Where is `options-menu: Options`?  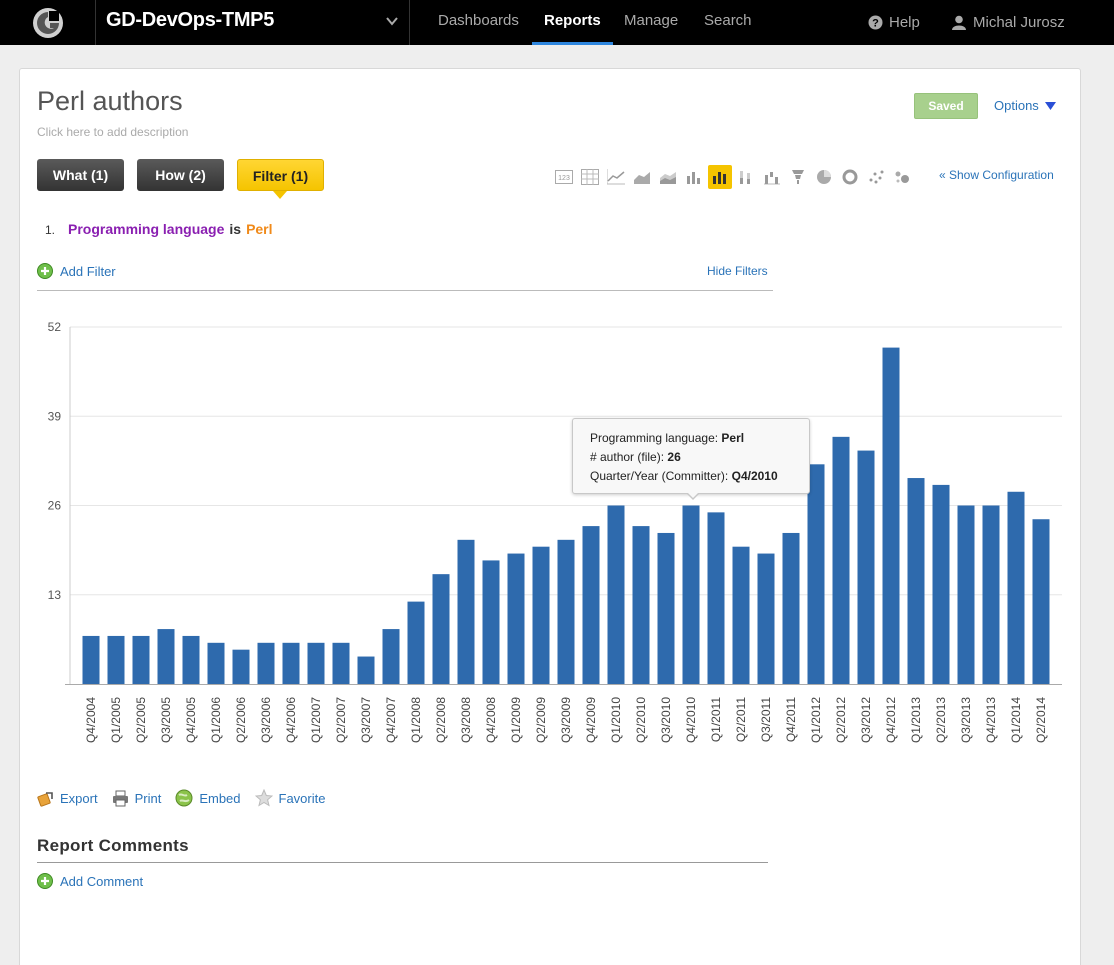 options-menu: Options is located at coordinates (1025, 105).